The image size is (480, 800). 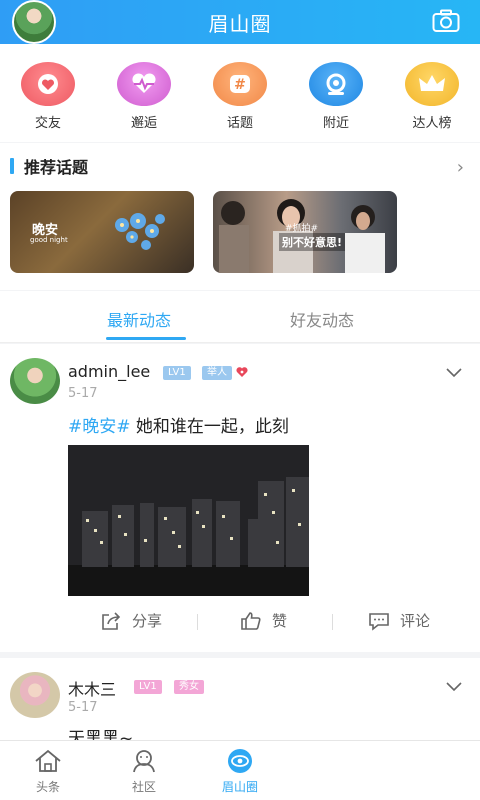 I want to click on bottom-nav: 头条 社区 眉山圈, so click(x=240, y=770).